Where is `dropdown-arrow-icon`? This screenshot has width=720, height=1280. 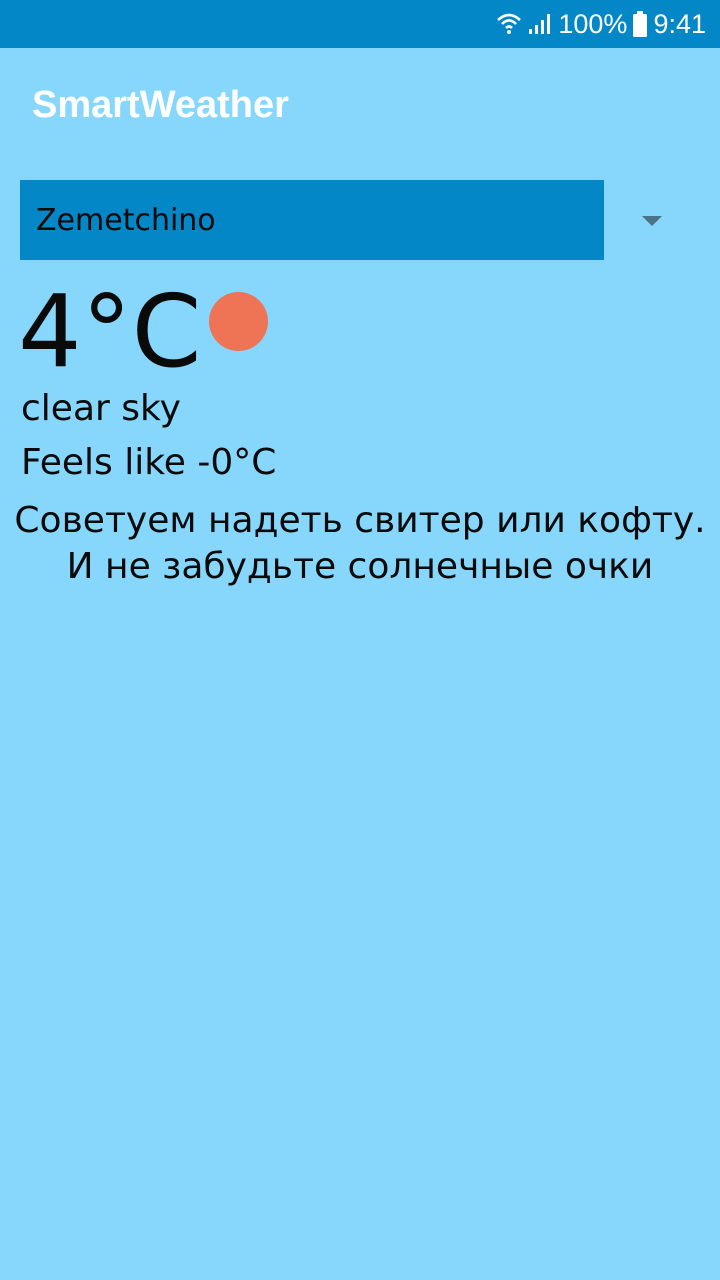
dropdown-arrow-icon is located at coordinates (652, 221).